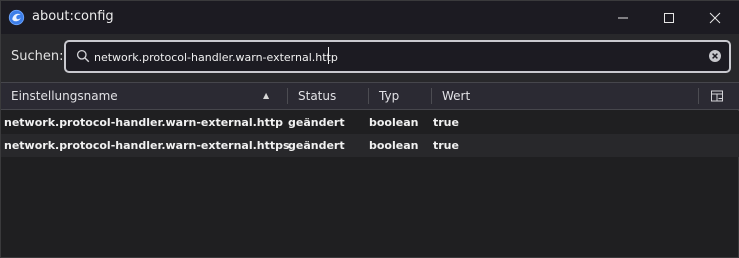 The height and width of the screenshot is (258, 739). I want to click on column-header-status: Status, so click(317, 96).